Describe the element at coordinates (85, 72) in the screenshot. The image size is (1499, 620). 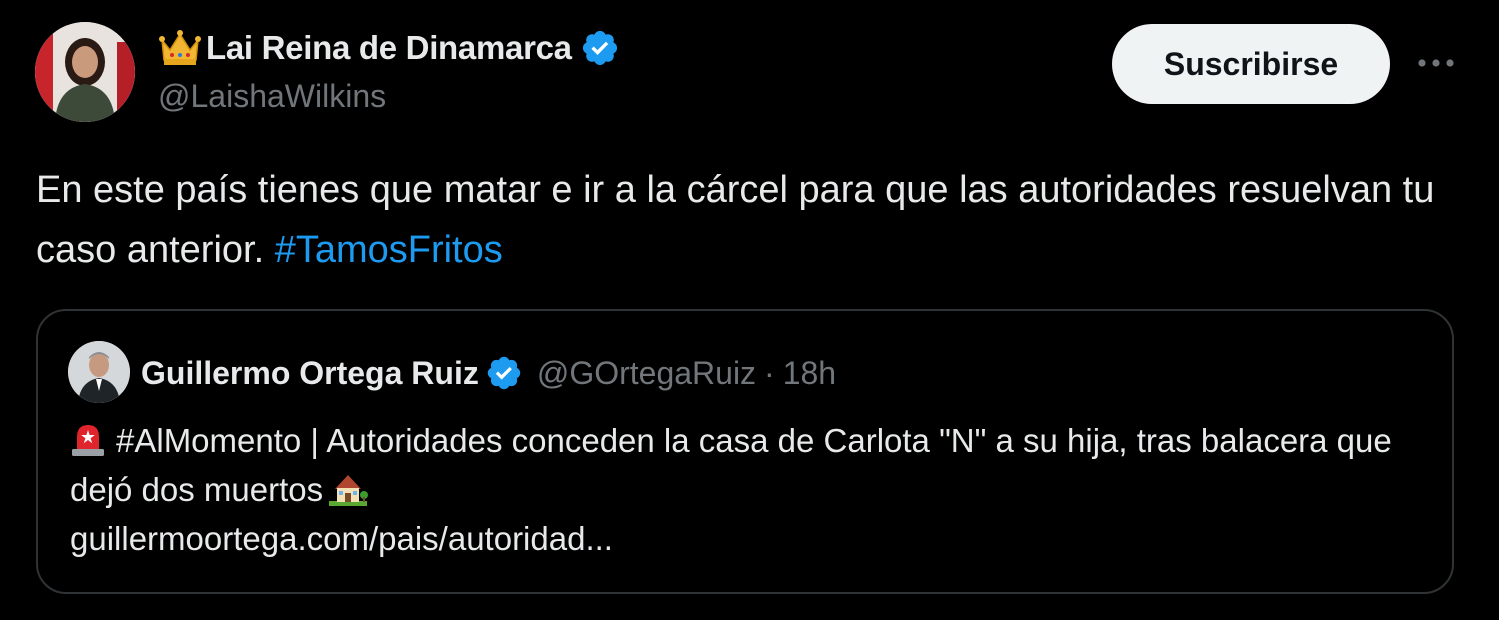
I see `author-avatar` at that location.